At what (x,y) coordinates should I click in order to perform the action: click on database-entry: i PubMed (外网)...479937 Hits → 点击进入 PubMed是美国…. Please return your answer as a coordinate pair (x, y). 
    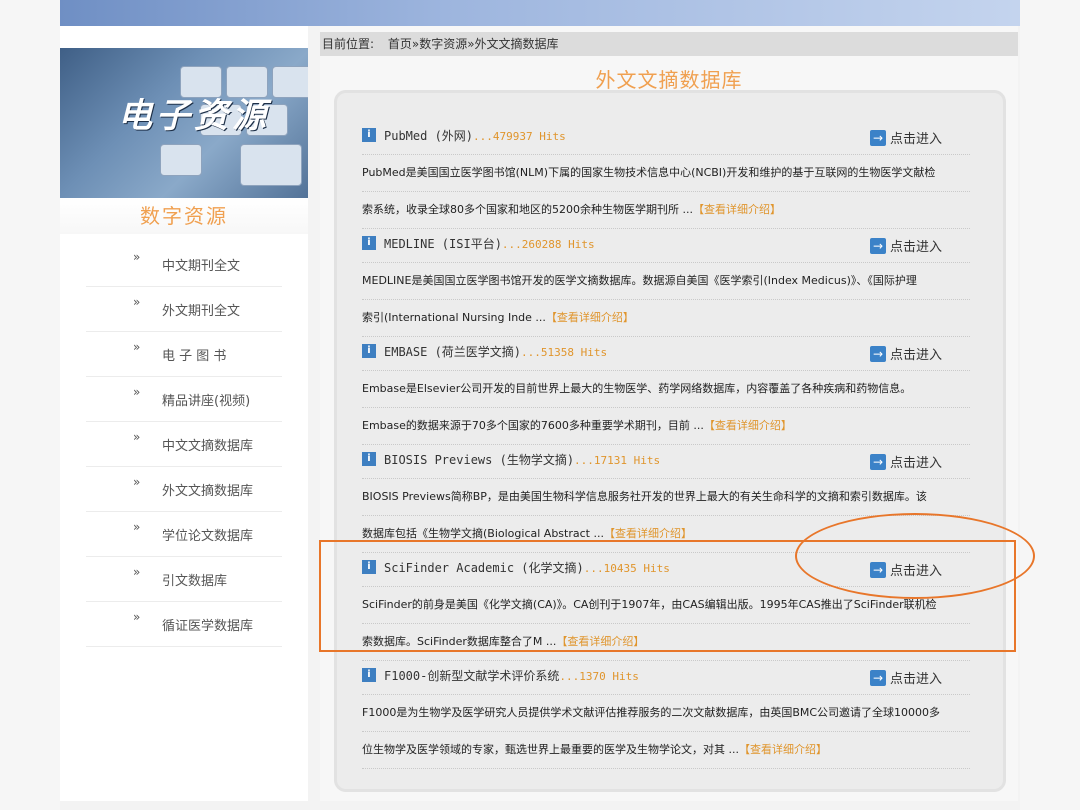
    Looking at the image, I should click on (666, 173).